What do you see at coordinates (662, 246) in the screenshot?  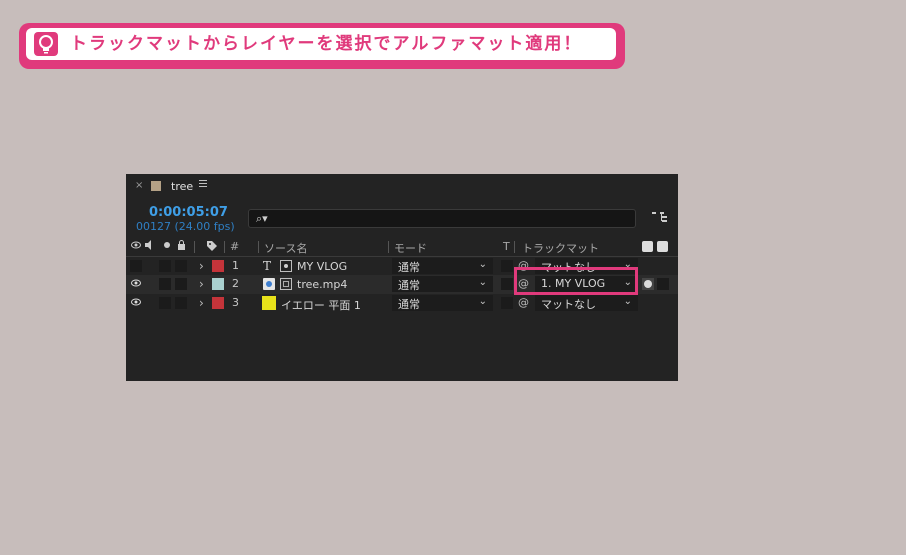 I see `matte-invert-icon` at bounding box center [662, 246].